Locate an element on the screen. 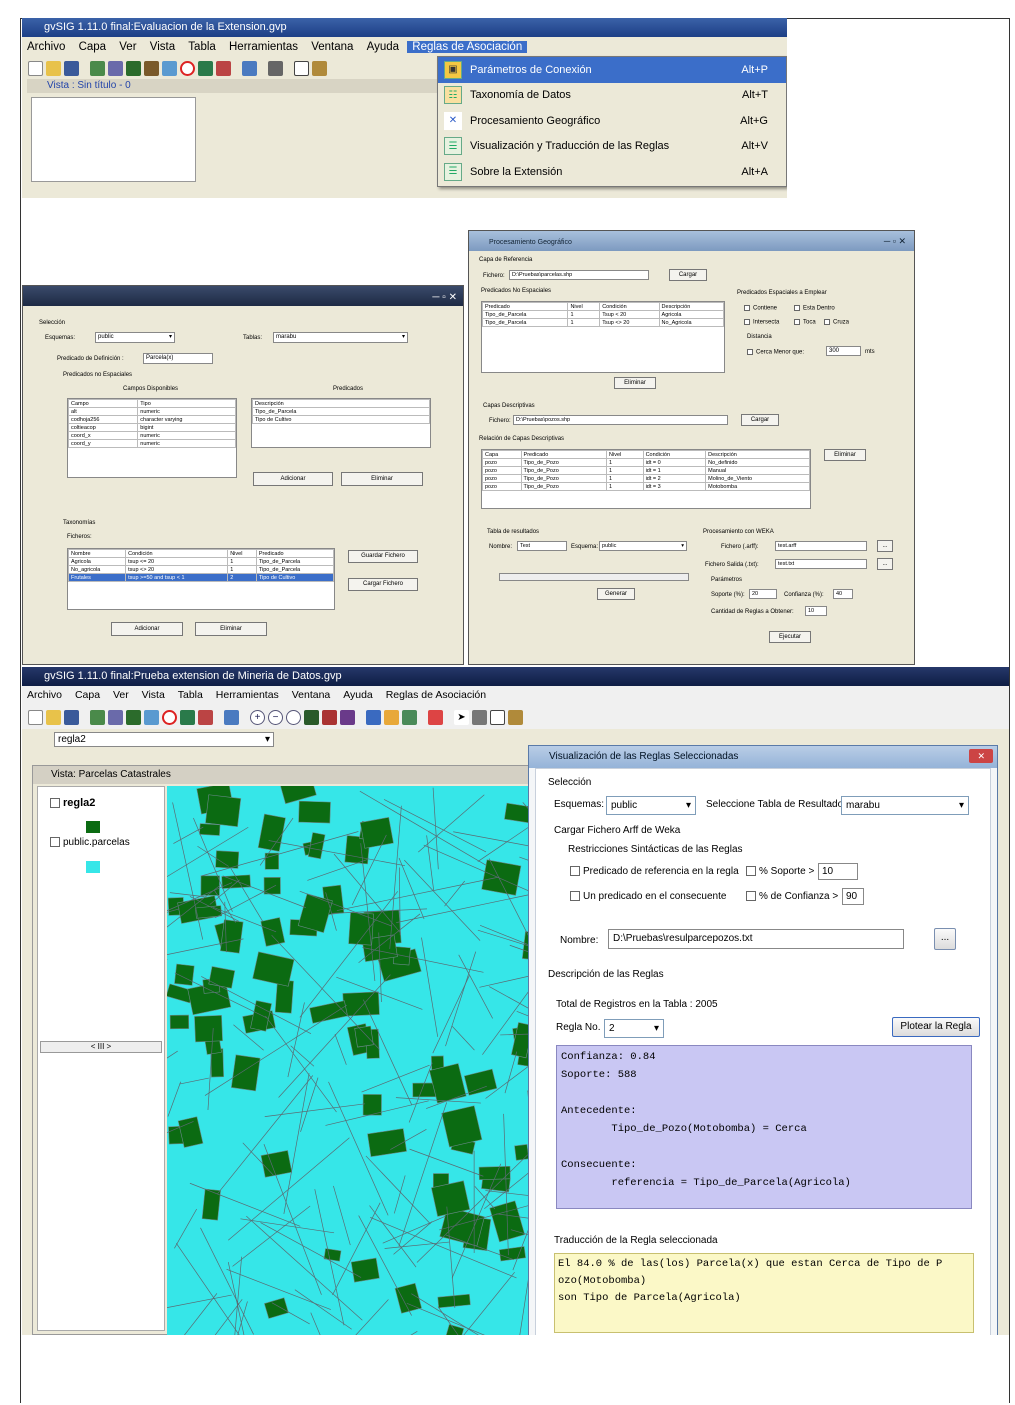  fichero-desc-field: D:\Pruebas\pozos.shp is located at coordinates (620, 420).